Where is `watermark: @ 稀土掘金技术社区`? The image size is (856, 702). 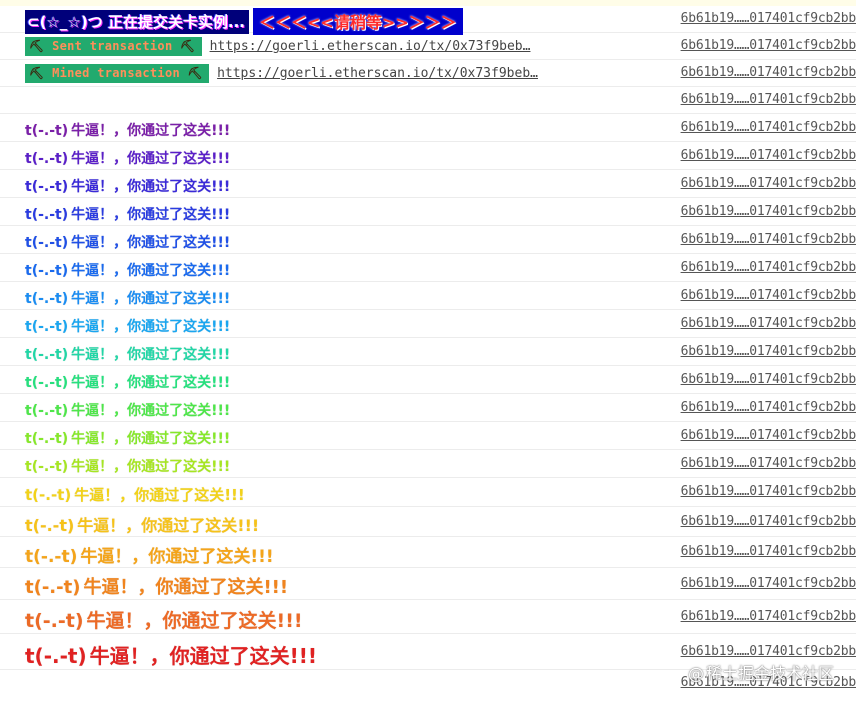
watermark: @ 稀土掘金技术社区 is located at coordinates (760, 673).